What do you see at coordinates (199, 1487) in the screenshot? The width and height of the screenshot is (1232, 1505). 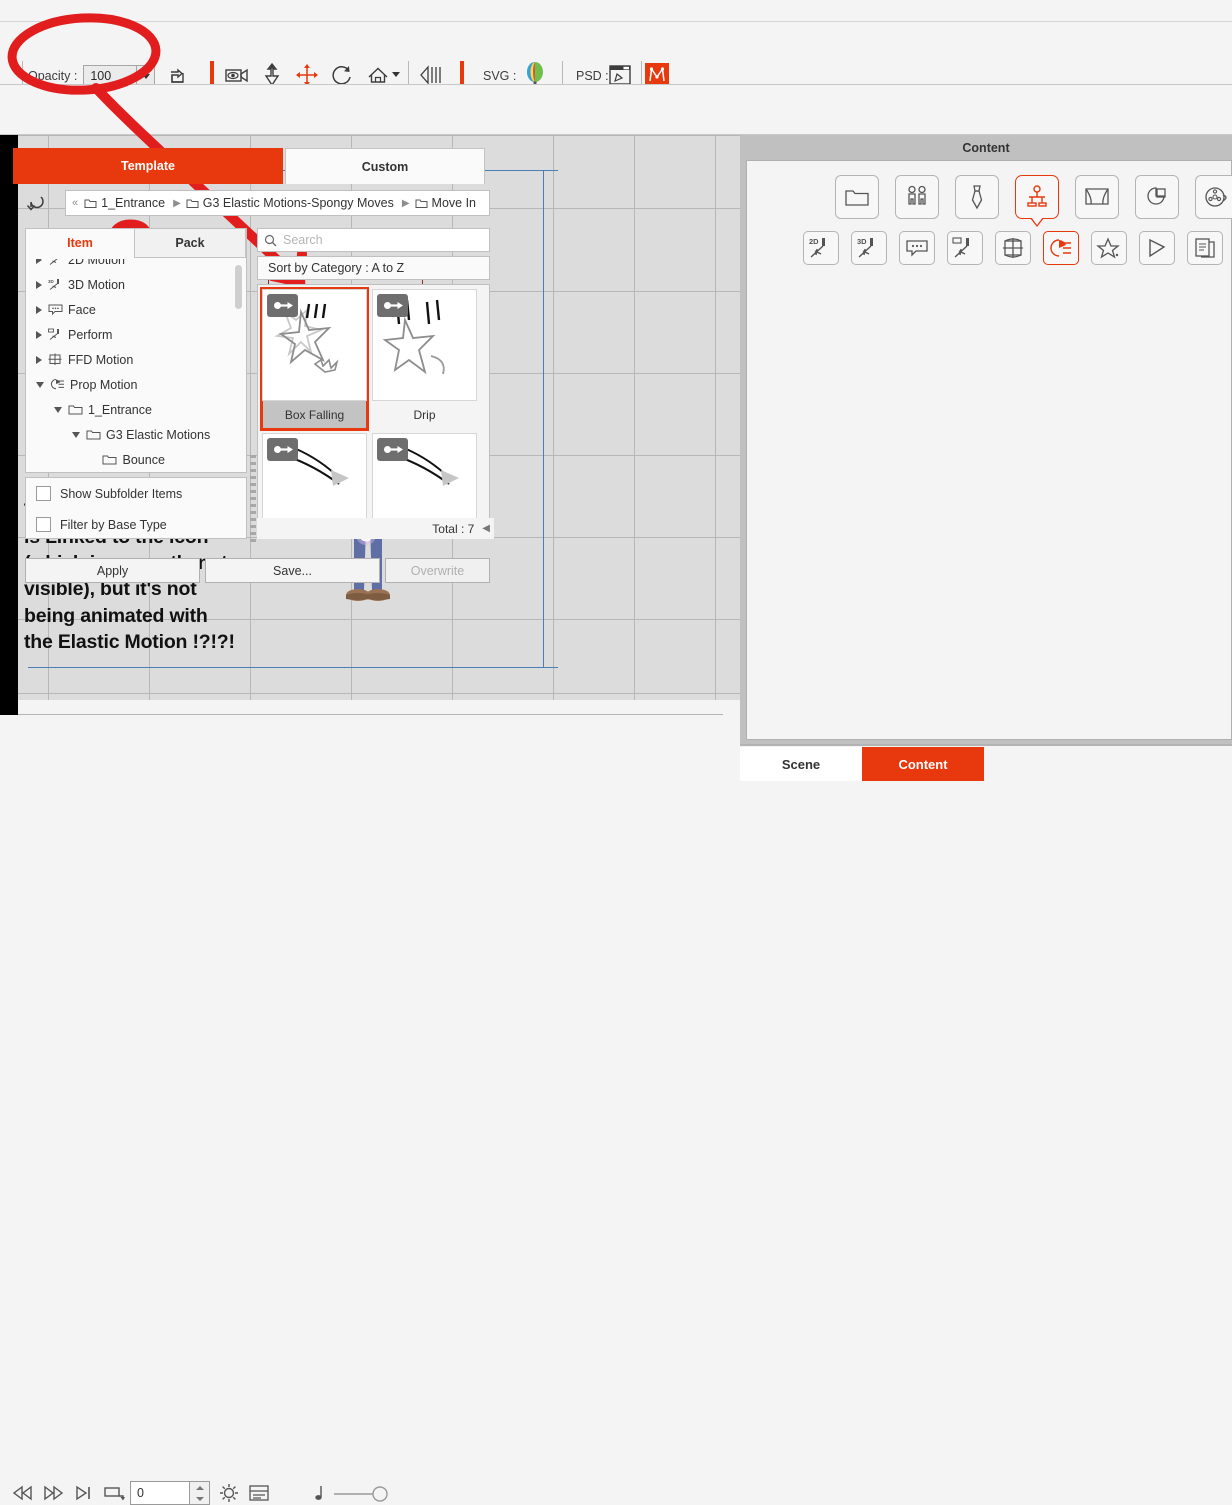 I see `spinner-up-button` at bounding box center [199, 1487].